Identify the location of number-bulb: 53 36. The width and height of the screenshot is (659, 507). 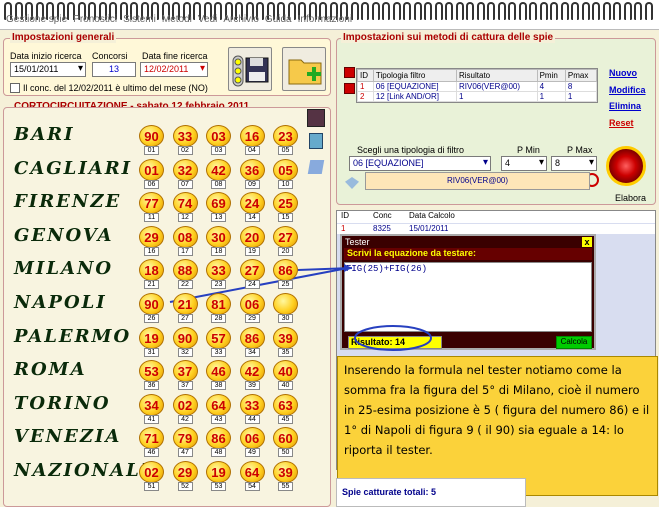
(151, 375).